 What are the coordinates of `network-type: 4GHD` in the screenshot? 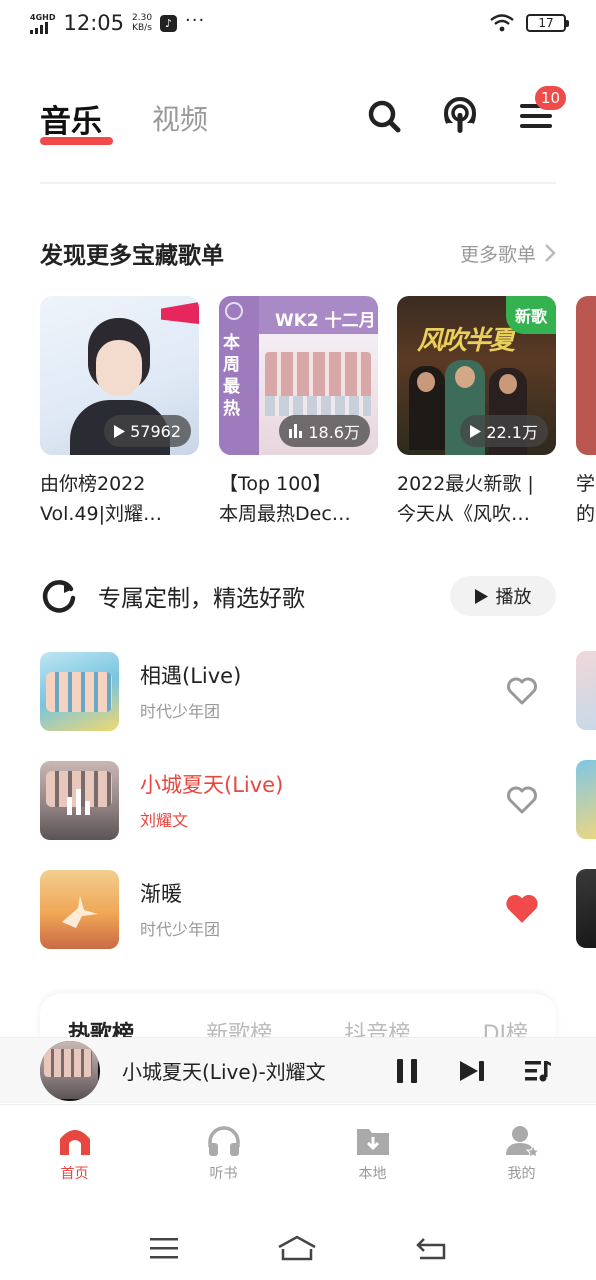 It's located at (43, 17).